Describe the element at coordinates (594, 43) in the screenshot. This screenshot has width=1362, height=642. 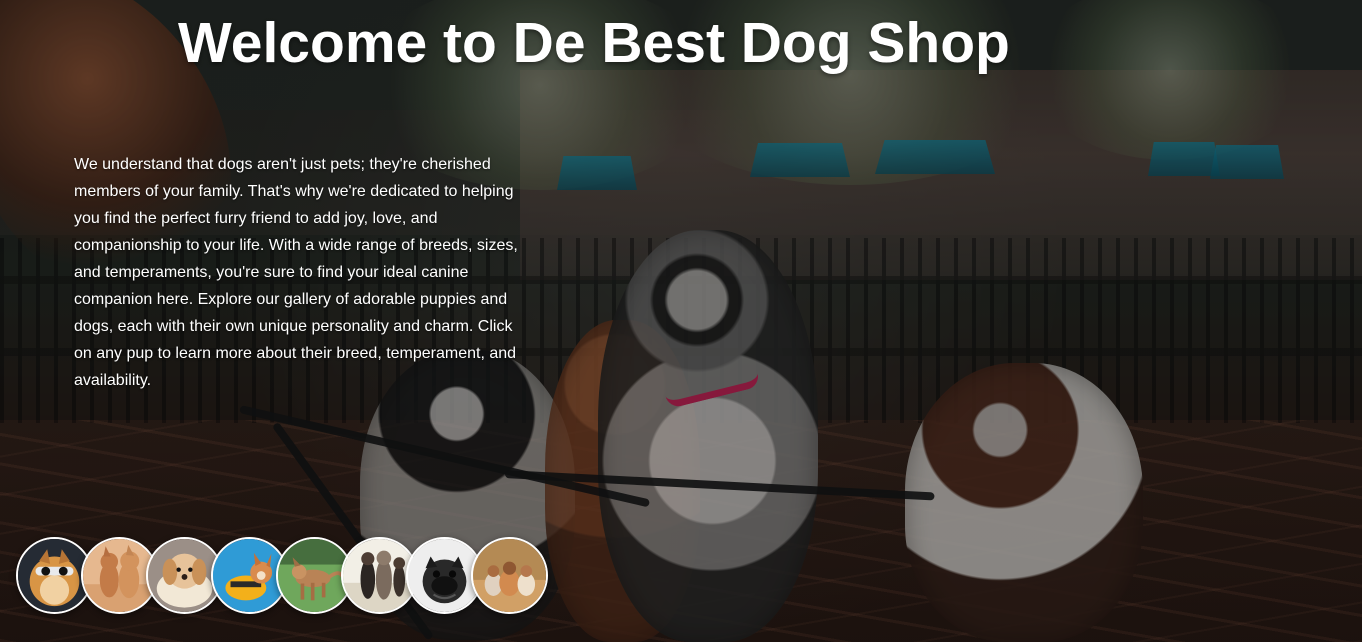
I see `page-title: Welcome to De Best Dog Shop` at that location.